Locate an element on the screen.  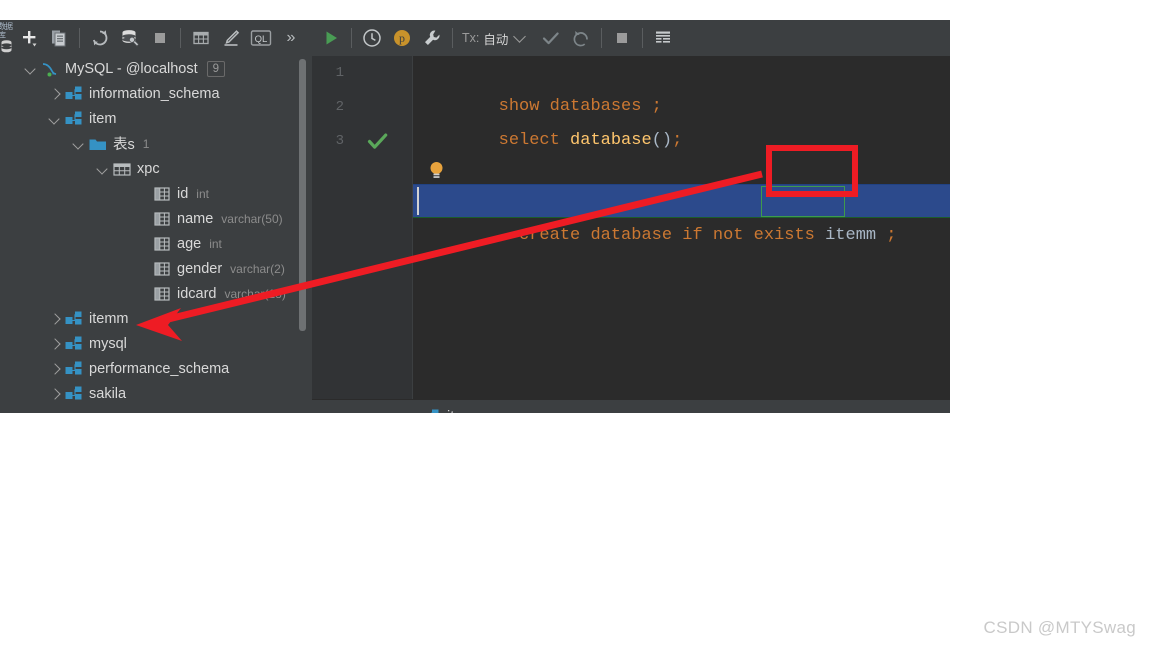
annotation-rectangle is located at coordinates (812, 171).